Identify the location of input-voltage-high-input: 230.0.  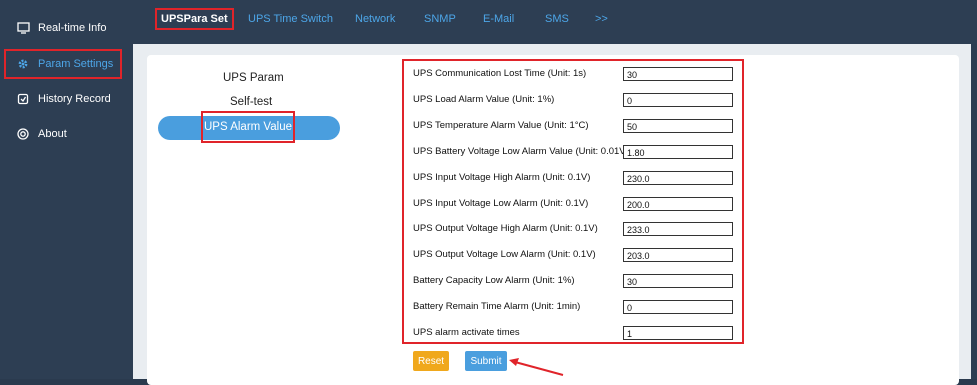
(678, 178).